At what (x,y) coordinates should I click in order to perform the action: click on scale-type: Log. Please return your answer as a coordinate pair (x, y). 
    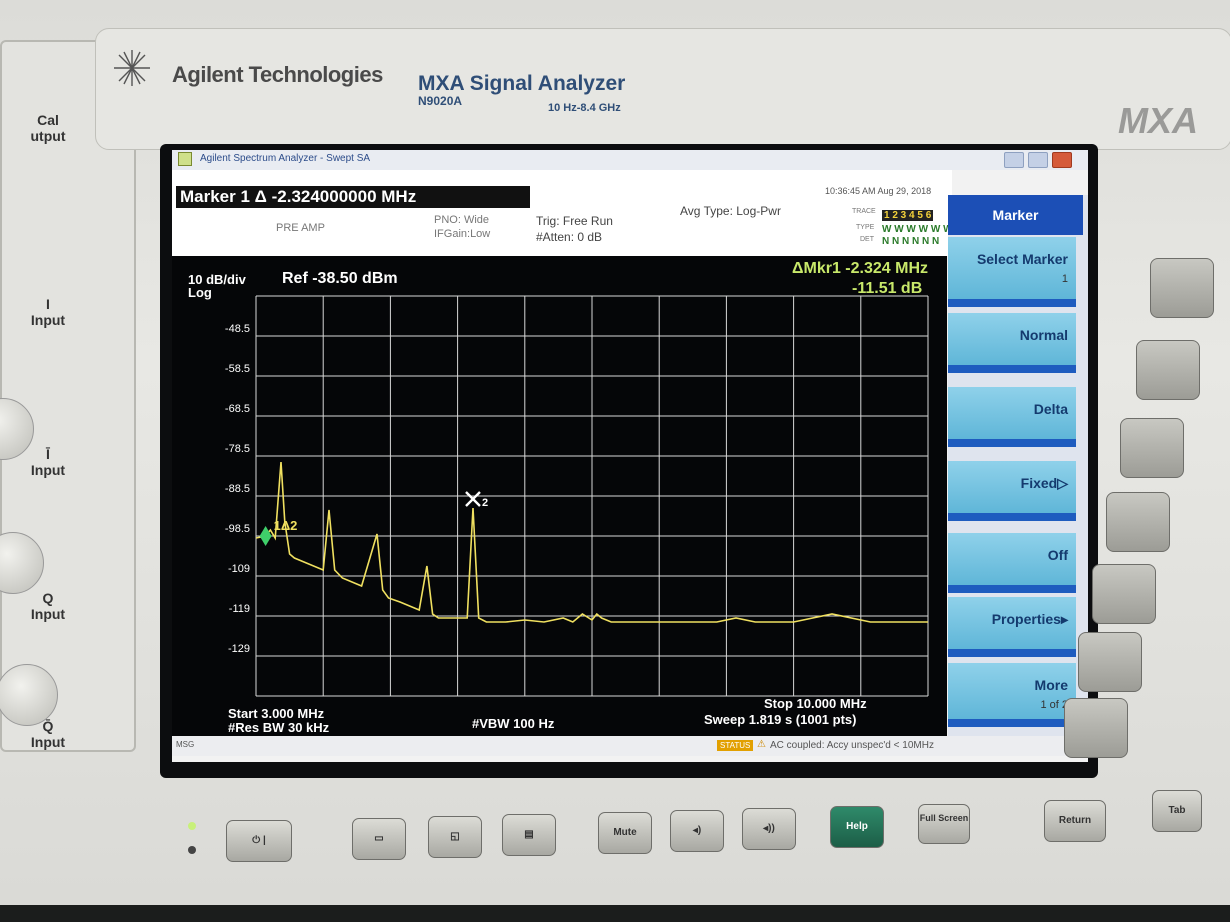
    Looking at the image, I should click on (200, 292).